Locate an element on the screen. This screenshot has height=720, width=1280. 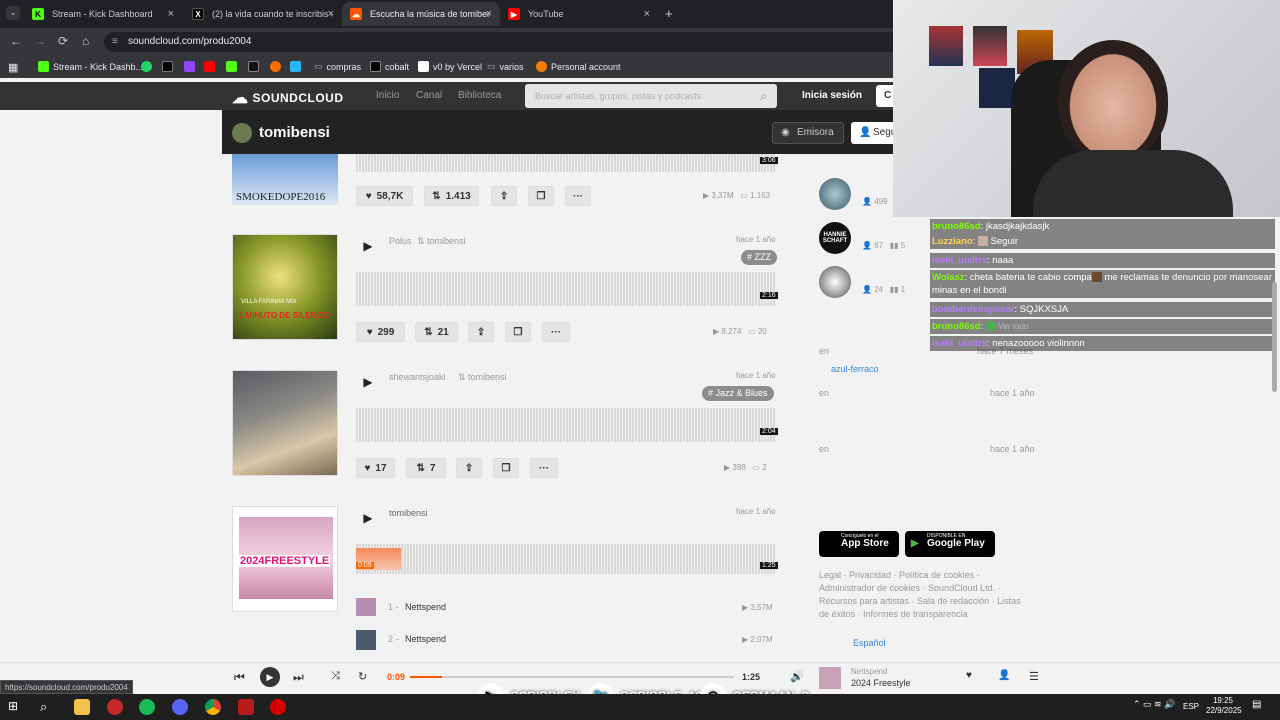
repost-button: ⇅ 21 is located at coordinates (436, 332).